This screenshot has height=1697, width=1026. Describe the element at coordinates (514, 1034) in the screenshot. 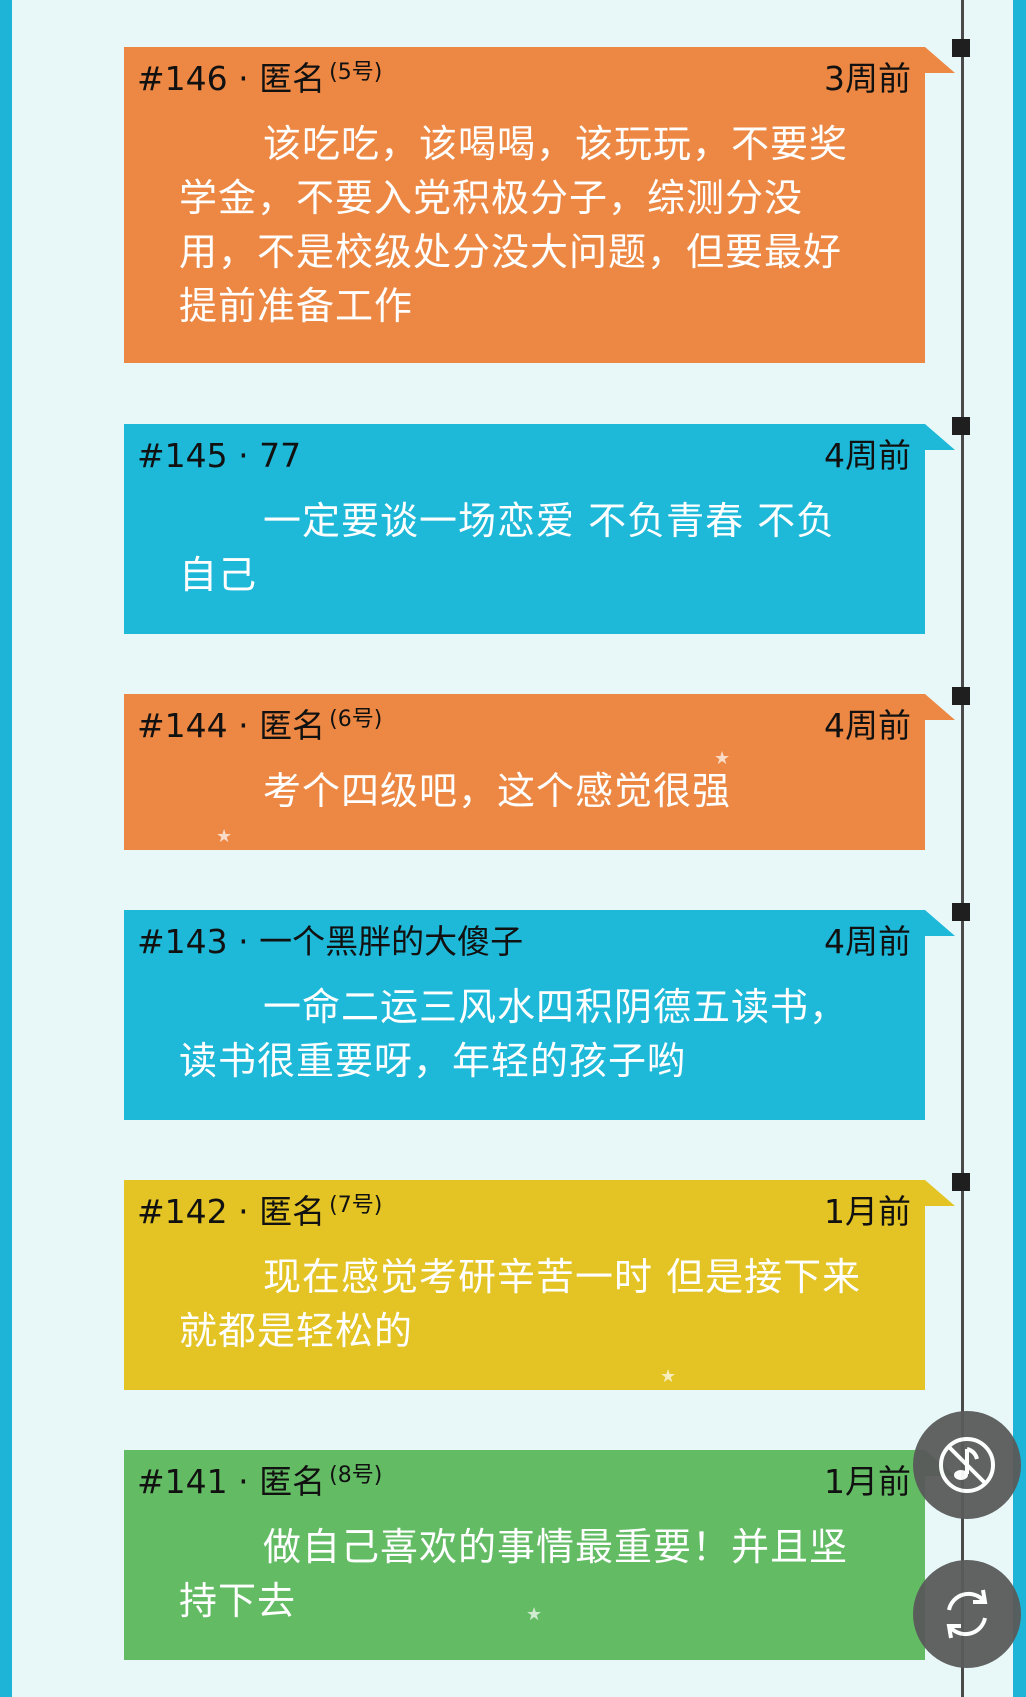

I see `message-text: 一命二运三风水四积阴德五读书，读书很重要呀，年轻的孩子哟` at that location.